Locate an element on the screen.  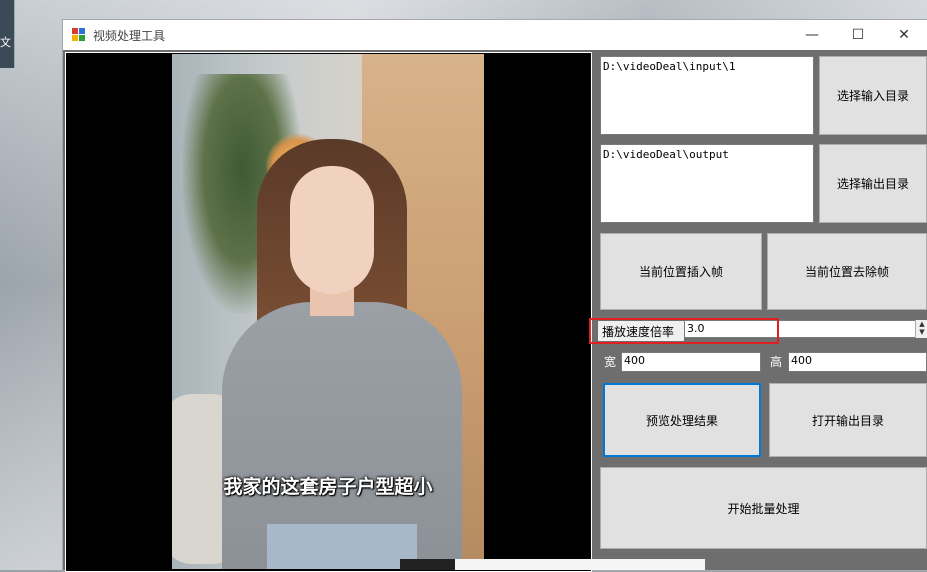
taskbar-fragment is located at coordinates (427, 564).